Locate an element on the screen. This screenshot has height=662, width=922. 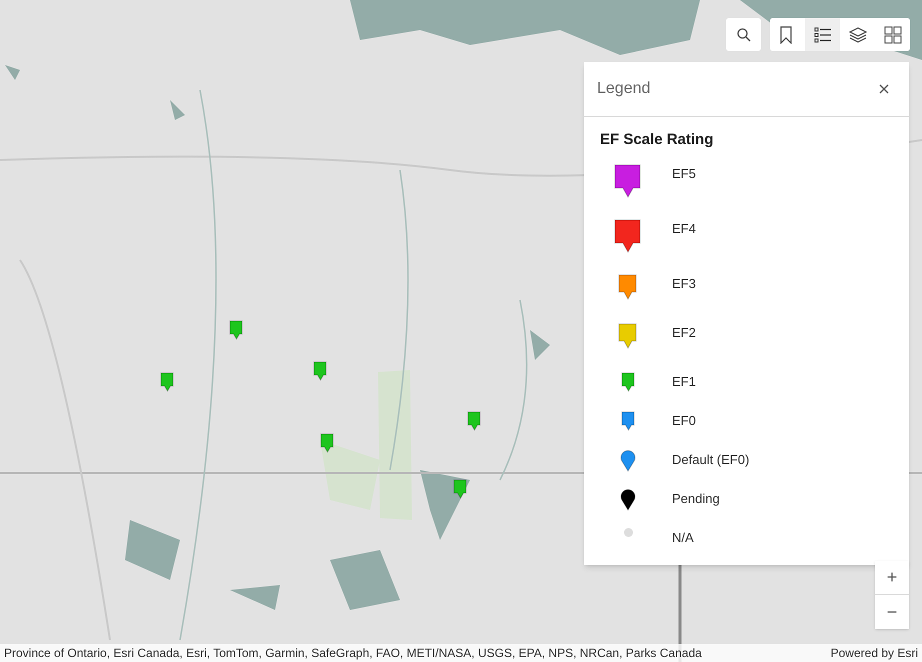
grid-icon is located at coordinates (893, 35).